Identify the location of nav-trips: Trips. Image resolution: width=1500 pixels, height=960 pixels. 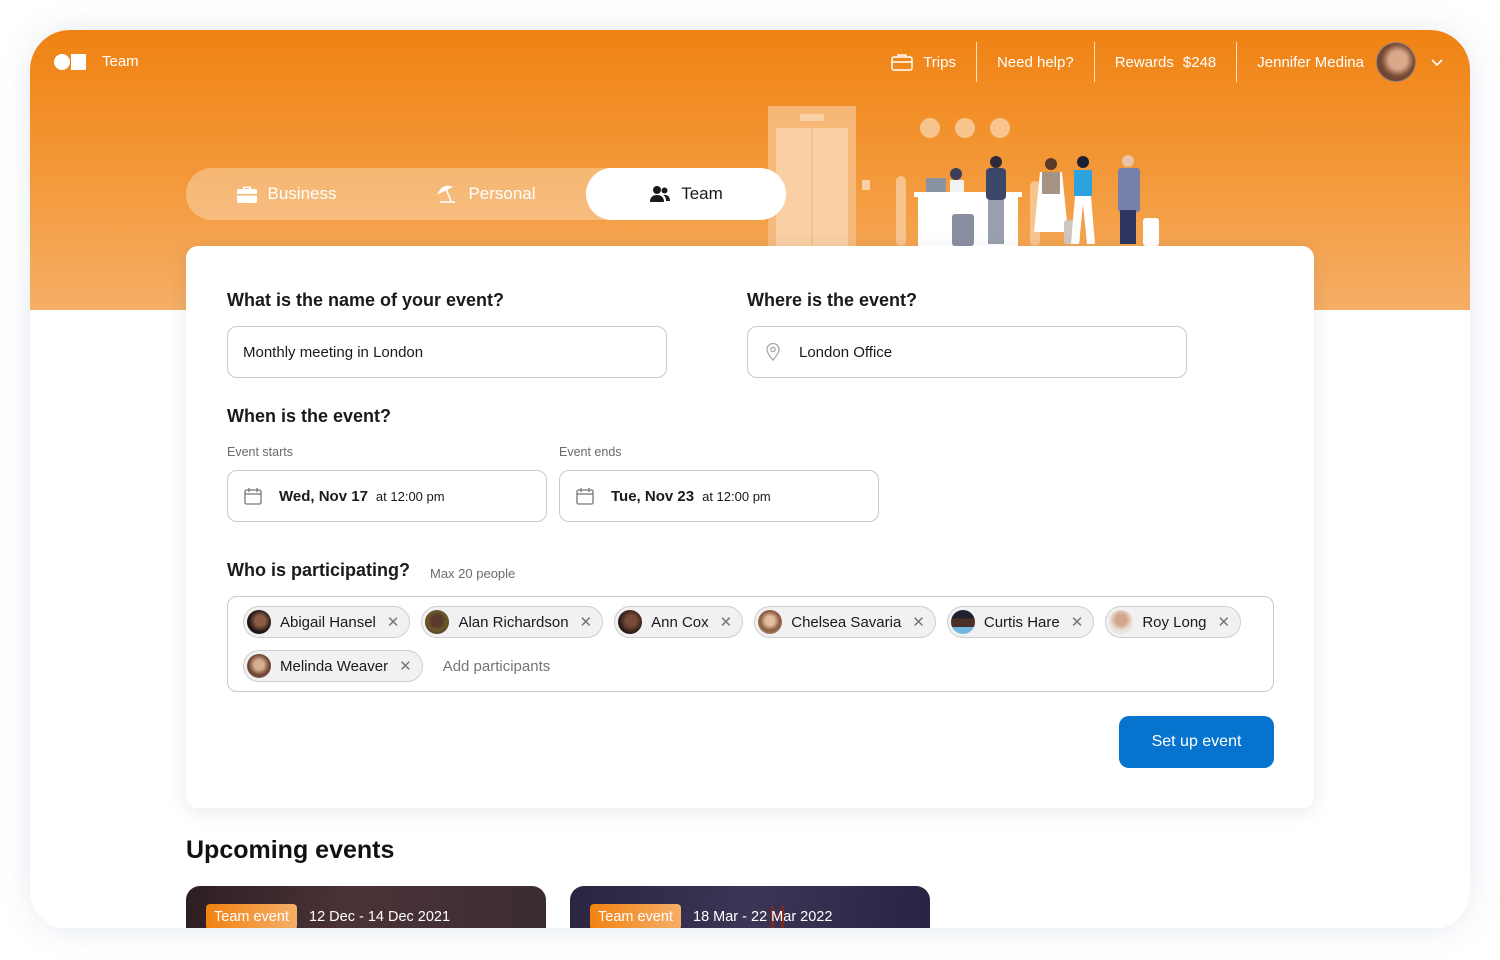
(923, 62).